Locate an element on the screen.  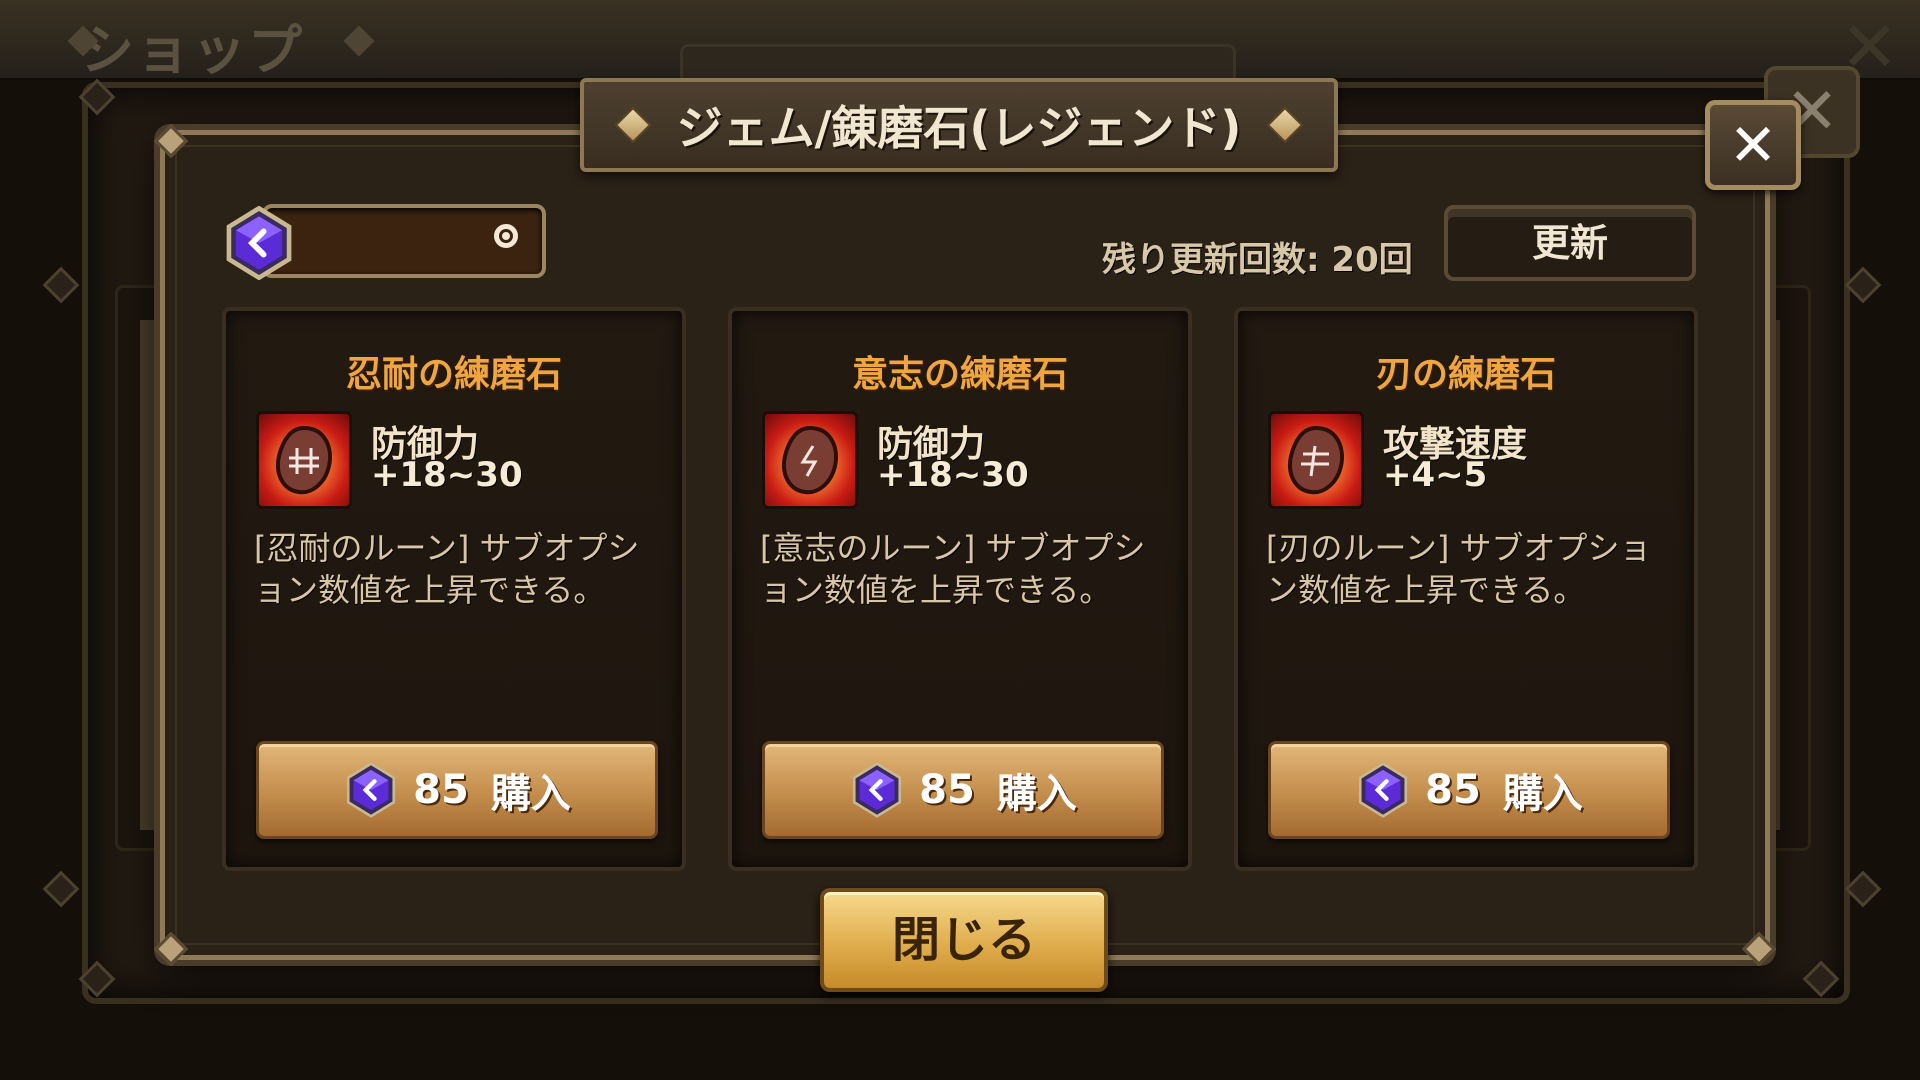
close-button: ✕ is located at coordinates (1753, 145).